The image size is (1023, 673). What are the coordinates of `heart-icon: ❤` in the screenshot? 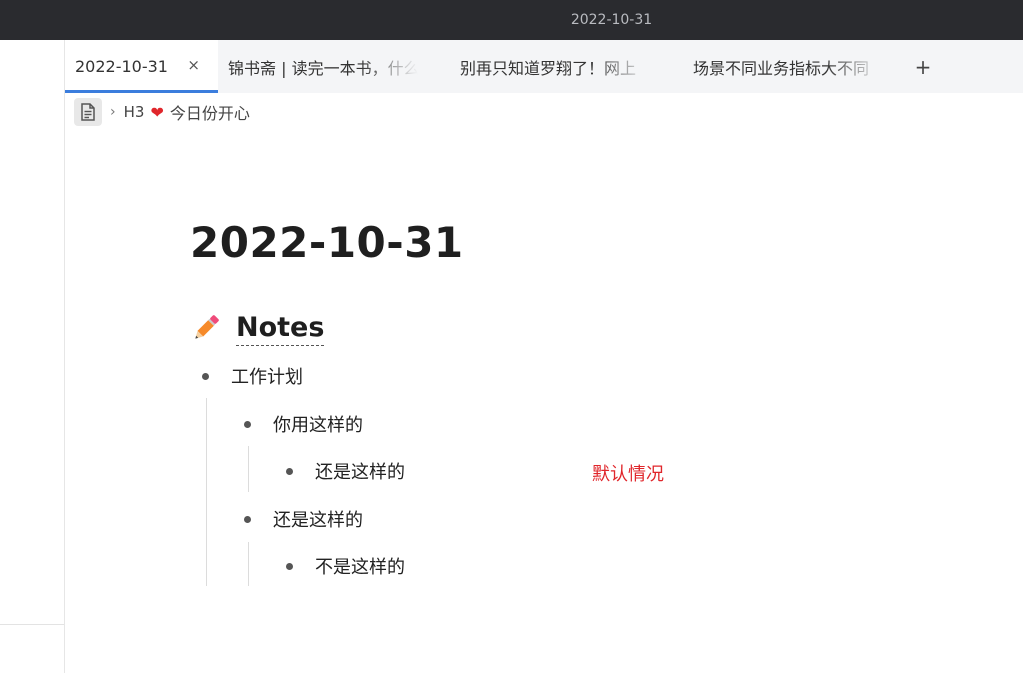 It's located at (157, 112).